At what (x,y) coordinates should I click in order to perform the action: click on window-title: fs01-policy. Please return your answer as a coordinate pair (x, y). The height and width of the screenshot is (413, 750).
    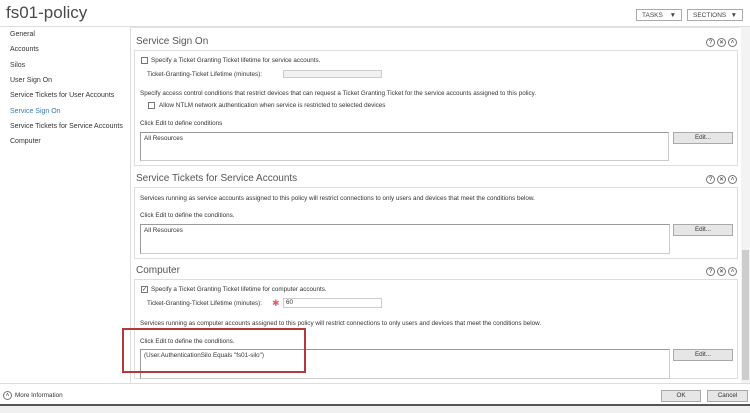
    Looking at the image, I should click on (47, 12).